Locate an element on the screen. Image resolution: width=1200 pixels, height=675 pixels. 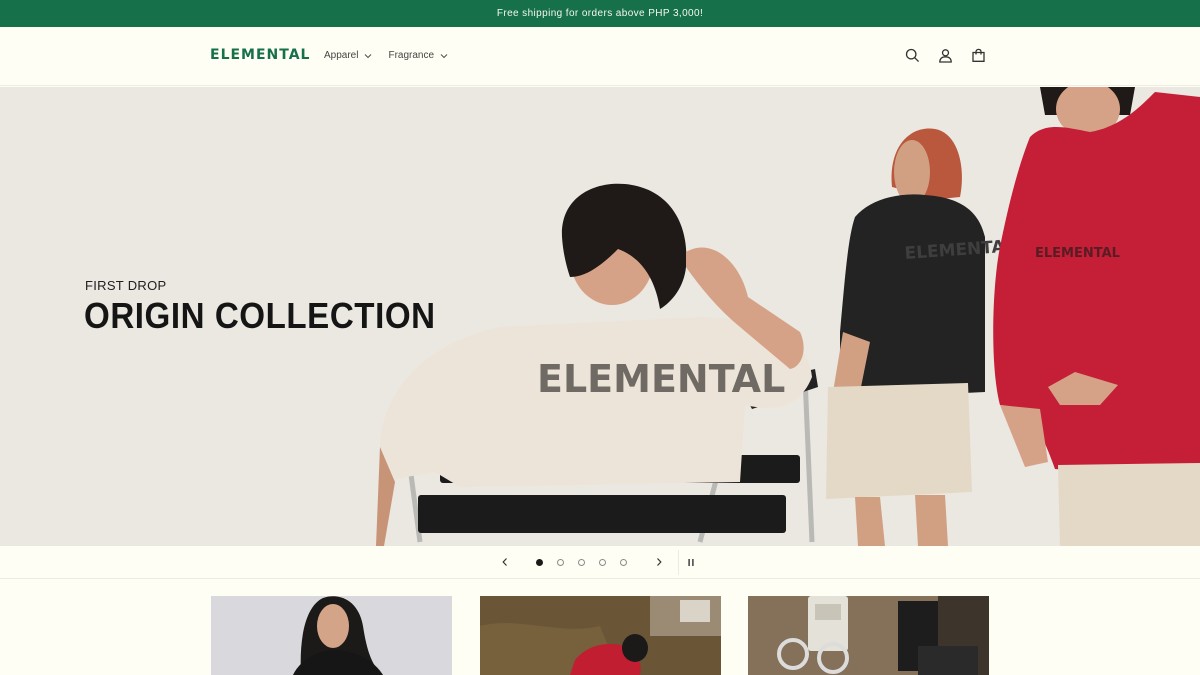
cart-icon is located at coordinates (978, 55).